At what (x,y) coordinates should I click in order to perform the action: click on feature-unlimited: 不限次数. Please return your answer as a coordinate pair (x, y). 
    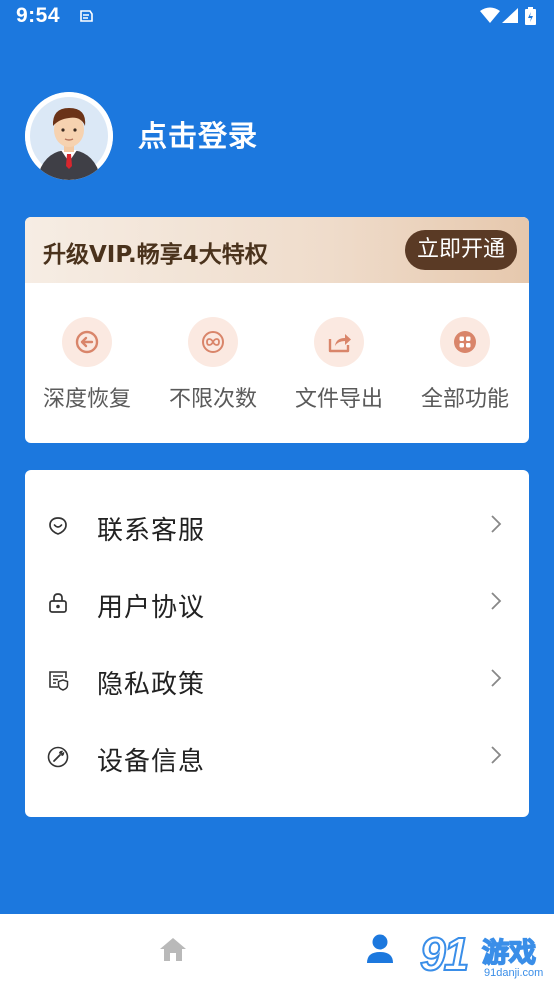
    Looking at the image, I should click on (213, 365).